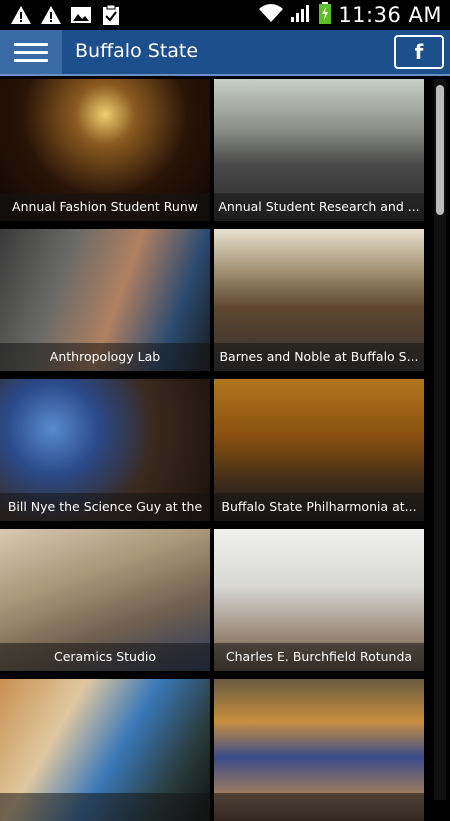  I want to click on signal-icon, so click(301, 15).